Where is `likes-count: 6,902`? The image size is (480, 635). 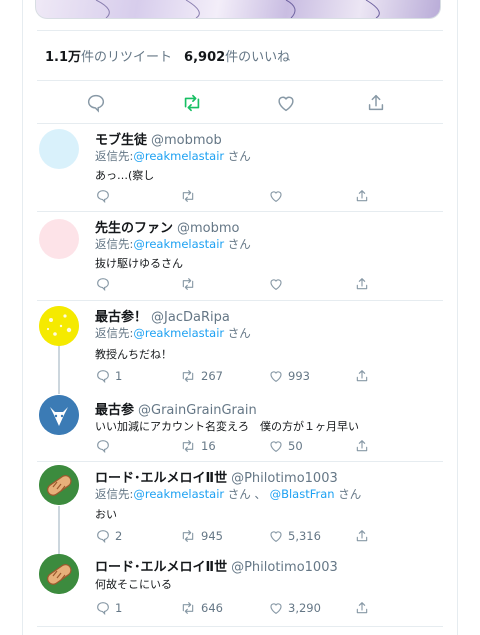 likes-count: 6,902 is located at coordinates (204, 57).